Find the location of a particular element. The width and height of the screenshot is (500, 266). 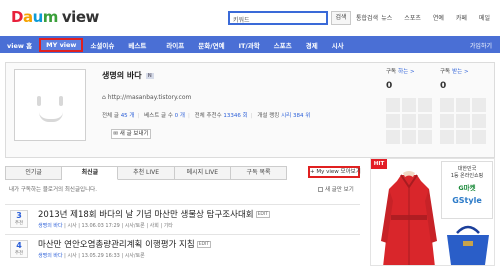

tab-popular: 인기글 is located at coordinates (34, 173).